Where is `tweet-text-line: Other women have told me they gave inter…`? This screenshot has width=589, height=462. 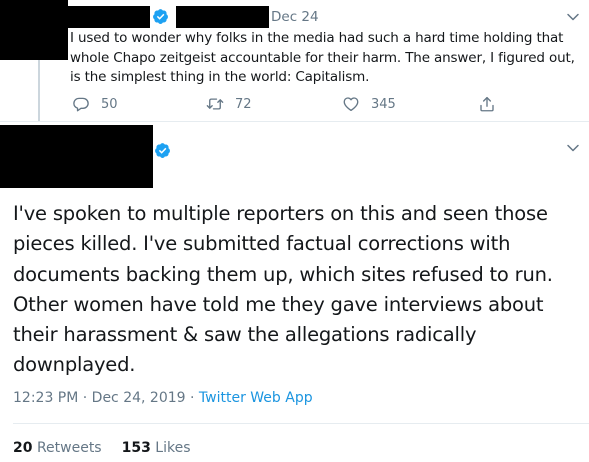 tweet-text-line: Other women have told me they gave inter… is located at coordinates (278, 304).